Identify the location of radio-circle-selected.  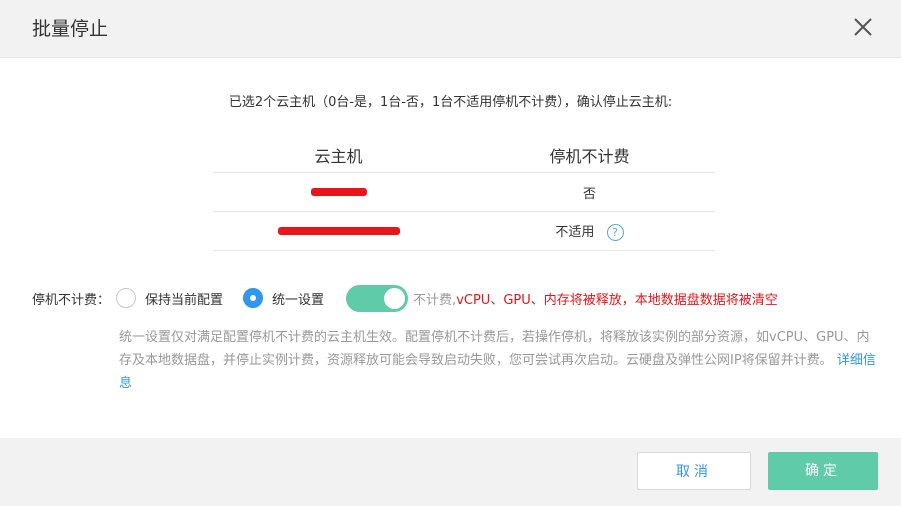
(253, 298).